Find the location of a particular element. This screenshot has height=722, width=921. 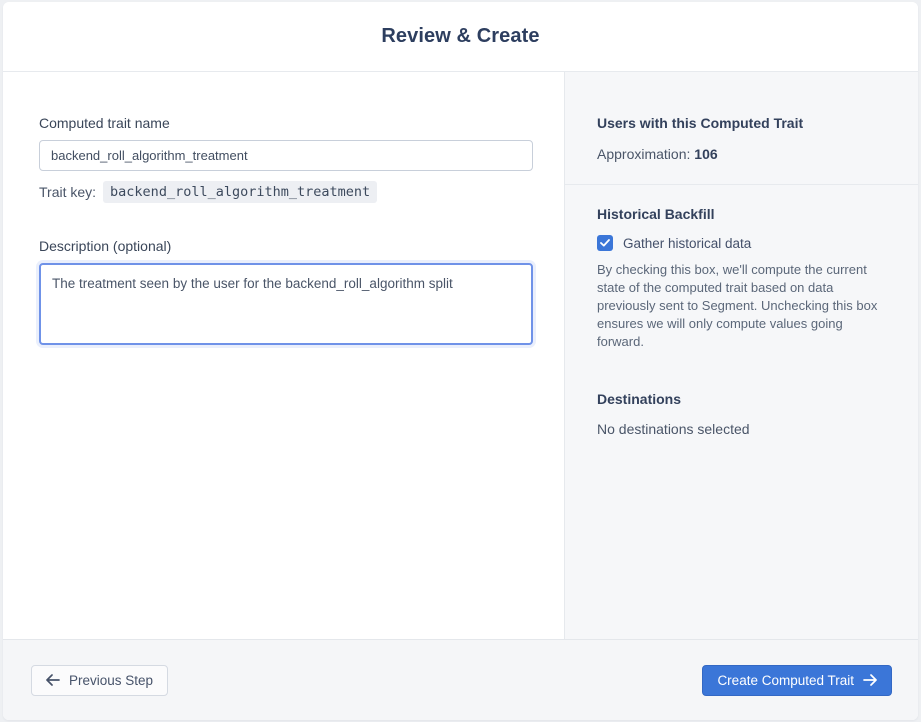

trait-key-badge: backend_roll_algorithm_treatment is located at coordinates (240, 192).